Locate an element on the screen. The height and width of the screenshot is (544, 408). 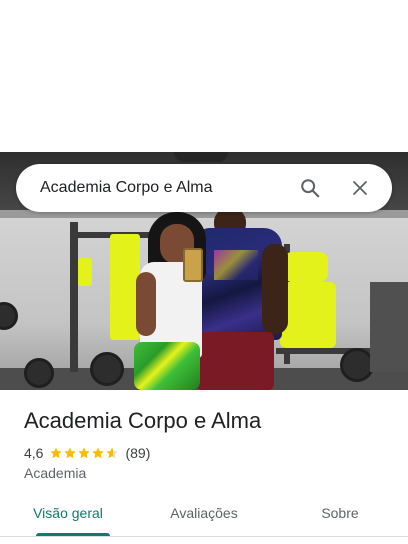
tabs-divider is located at coordinates (204, 536).